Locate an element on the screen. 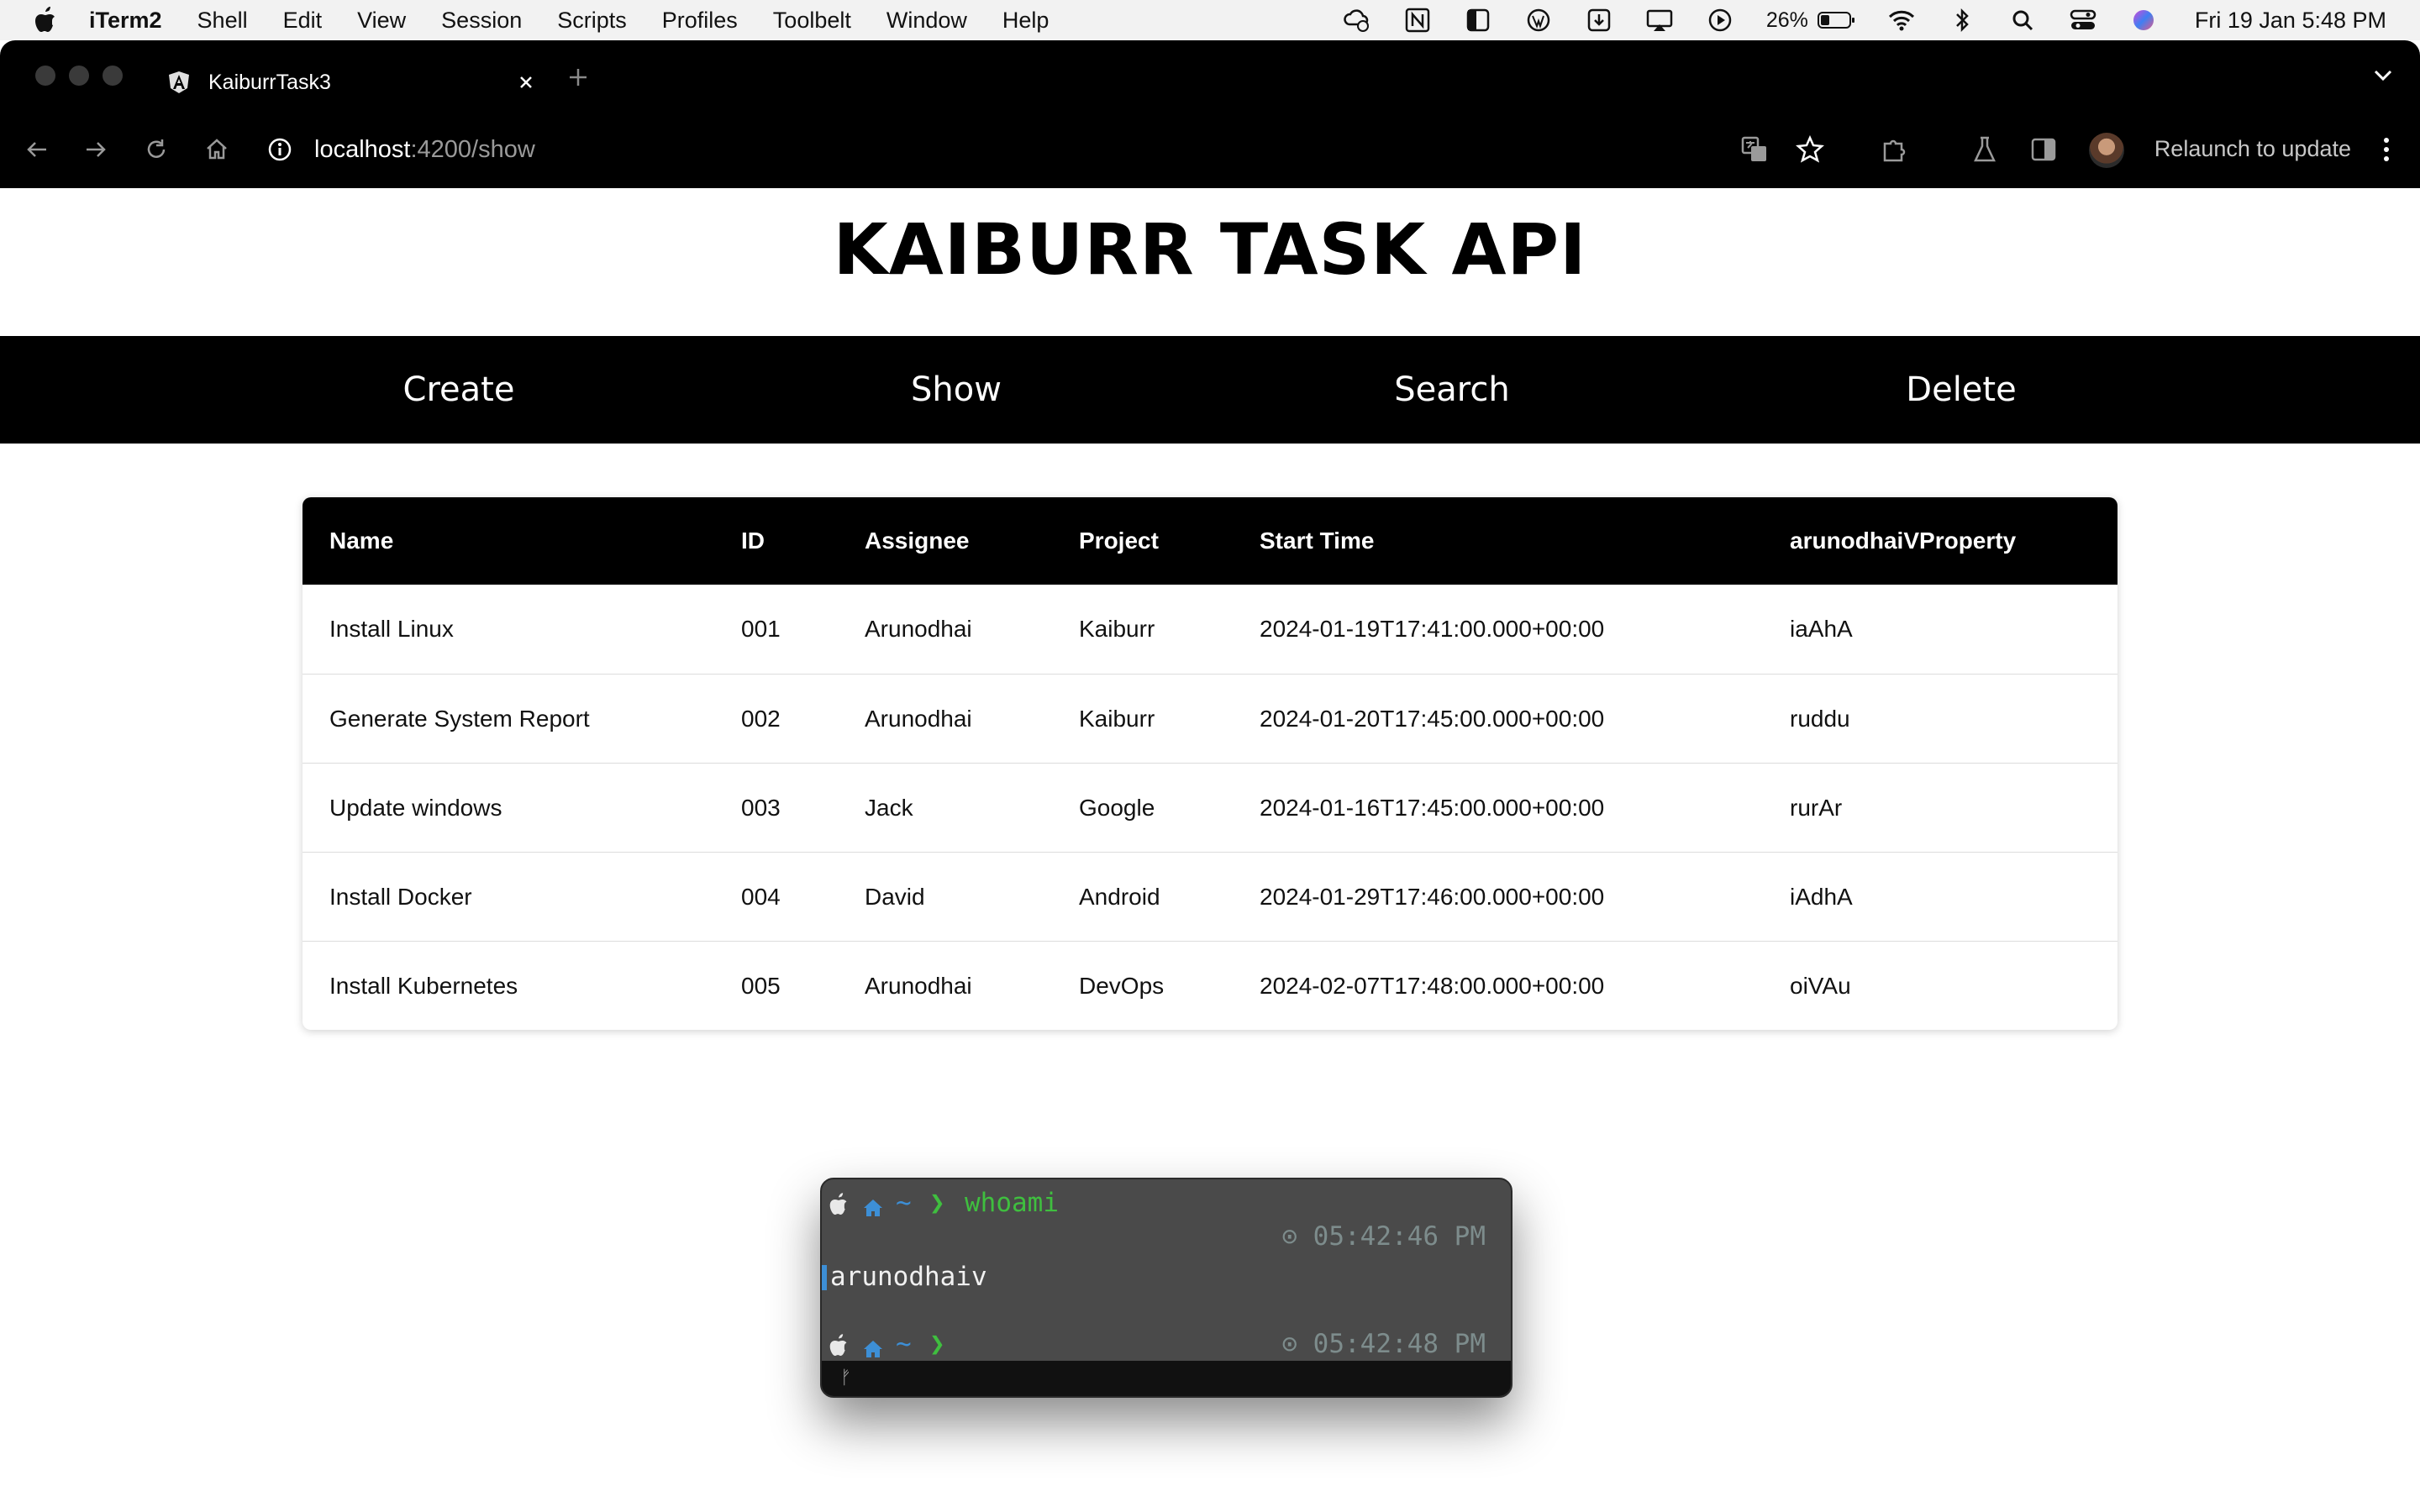 Image resolution: width=2420 pixels, height=1512 pixels. terminal-prompt-line: ~ ❯ ⊙ 05:42:48 PM is located at coordinates (1166, 1344).